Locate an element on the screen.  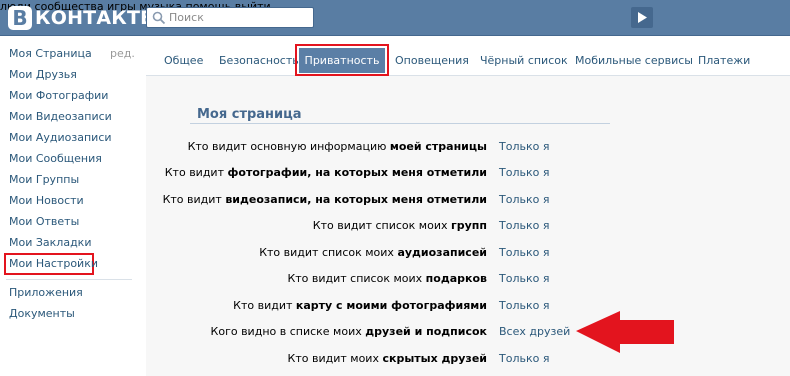
tab-mobile-services: Мобильные сервисы is located at coordinates (634, 60).